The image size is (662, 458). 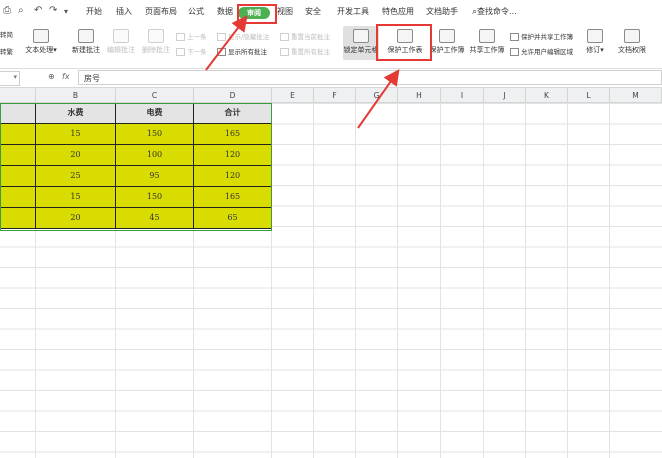 I want to click on reset-current-comment-button: 重置当前批注, so click(x=305, y=36).